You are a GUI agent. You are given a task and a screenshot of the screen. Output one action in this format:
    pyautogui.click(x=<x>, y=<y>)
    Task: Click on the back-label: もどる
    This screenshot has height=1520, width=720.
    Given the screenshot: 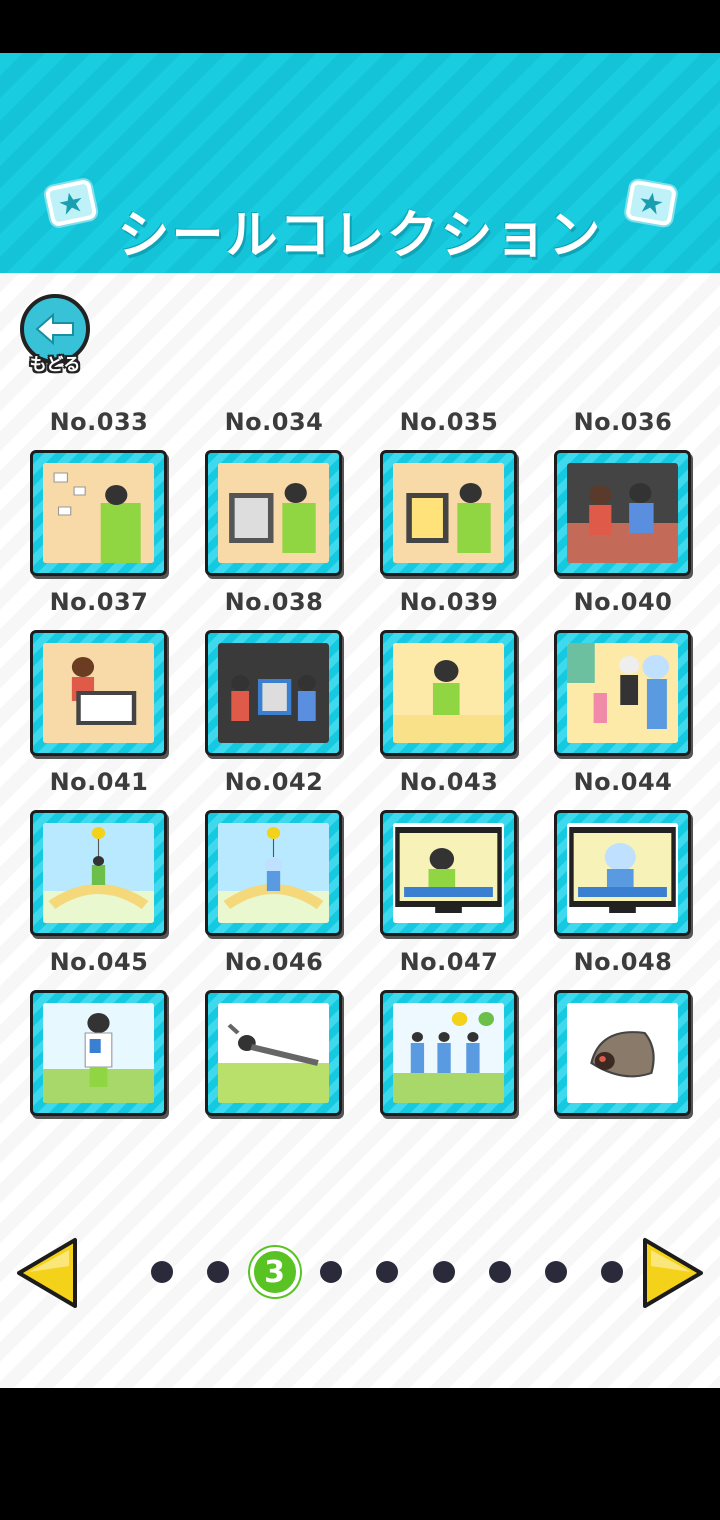 What is the action you would take?
    pyautogui.click(x=55, y=365)
    